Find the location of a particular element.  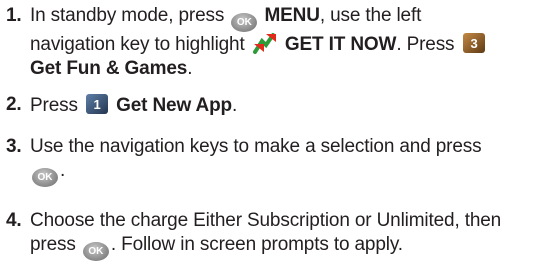

menu-label: MENU is located at coordinates (292, 15).